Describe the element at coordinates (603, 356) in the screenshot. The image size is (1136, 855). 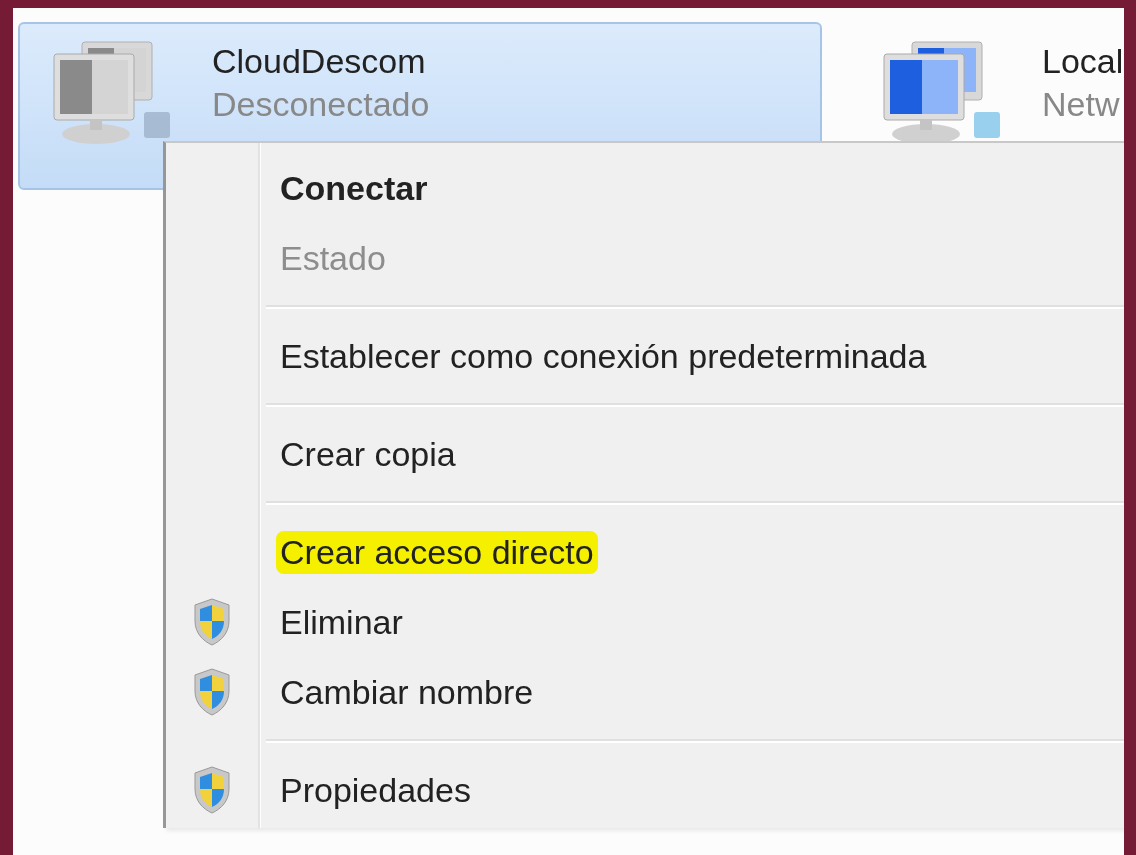
I see `menu-item: Establecer como conexión predeterminada` at that location.